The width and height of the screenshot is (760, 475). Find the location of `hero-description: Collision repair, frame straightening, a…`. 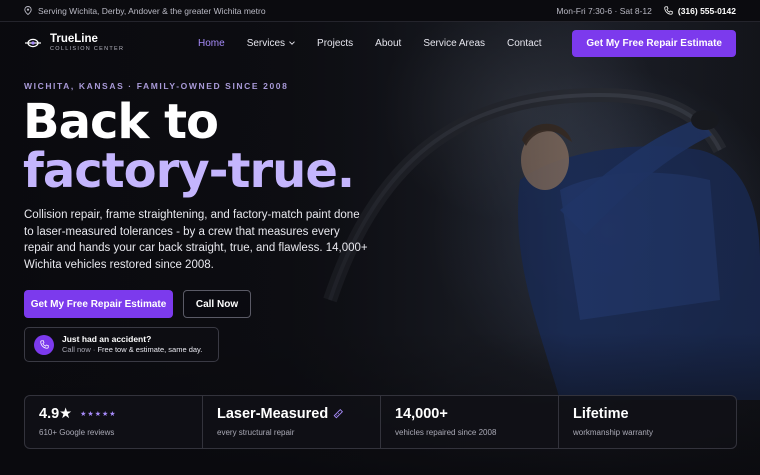

hero-description: Collision repair, frame straightening, a… is located at coordinates (196, 240).